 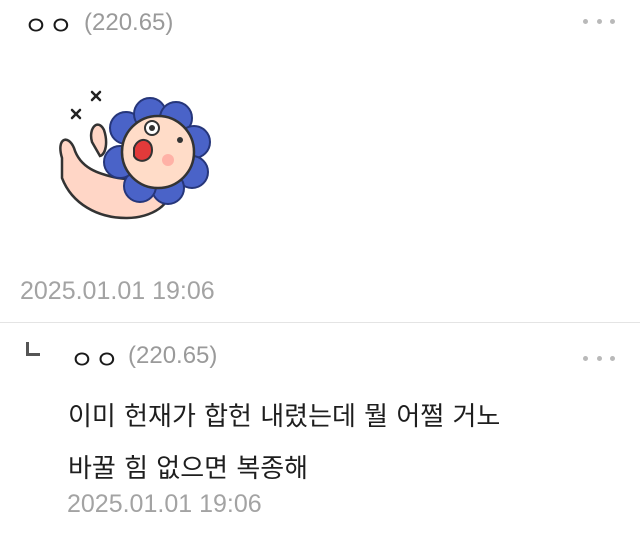 I want to click on comment-line: 바꿀 힘 없으면 복종해, so click(x=188, y=469).